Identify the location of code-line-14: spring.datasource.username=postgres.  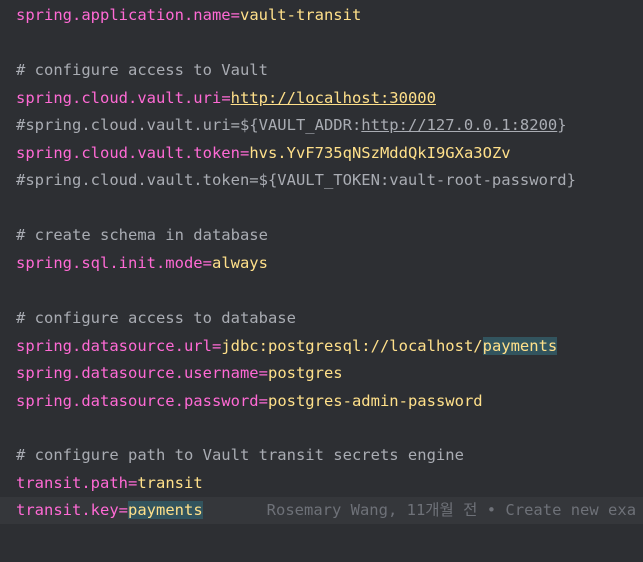
(321, 373).